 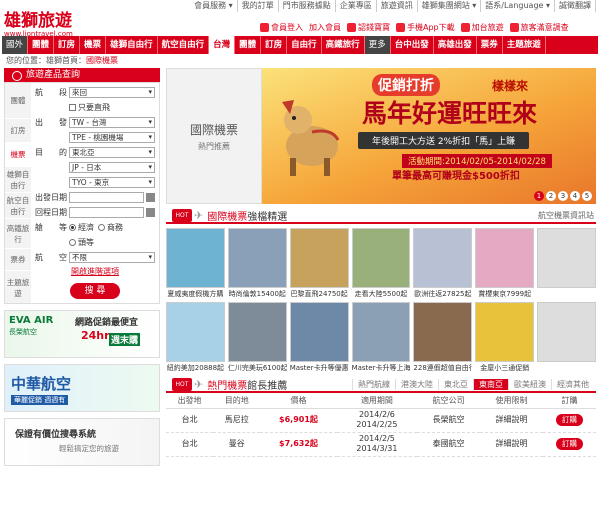 I want to click on airline-select: 不限, so click(x=112, y=257).